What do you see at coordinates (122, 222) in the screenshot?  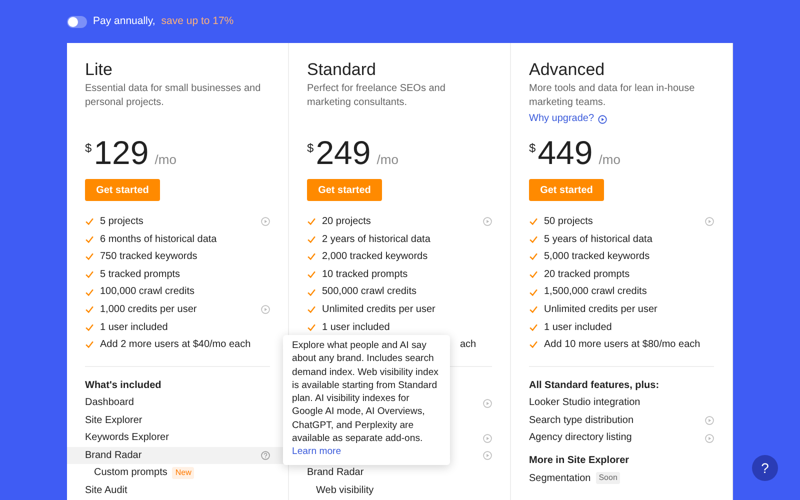 I see `limit-text: 5 projects` at bounding box center [122, 222].